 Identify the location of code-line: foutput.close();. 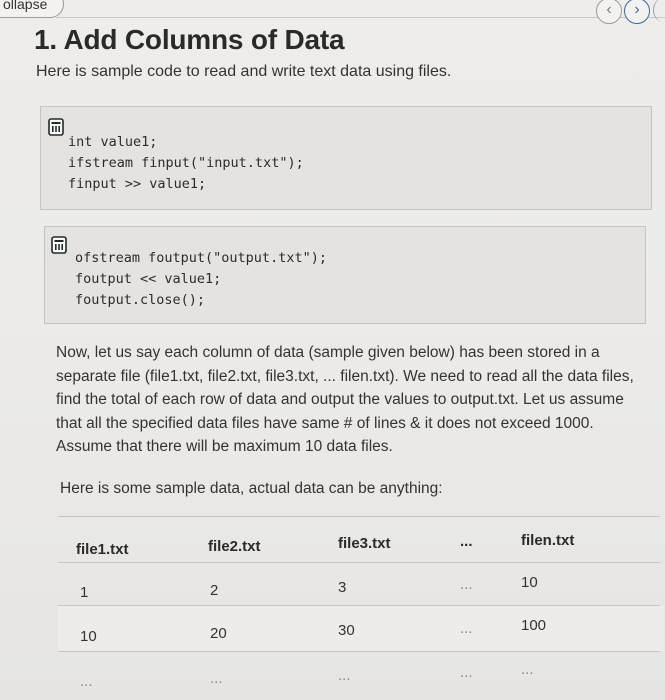
(140, 300).